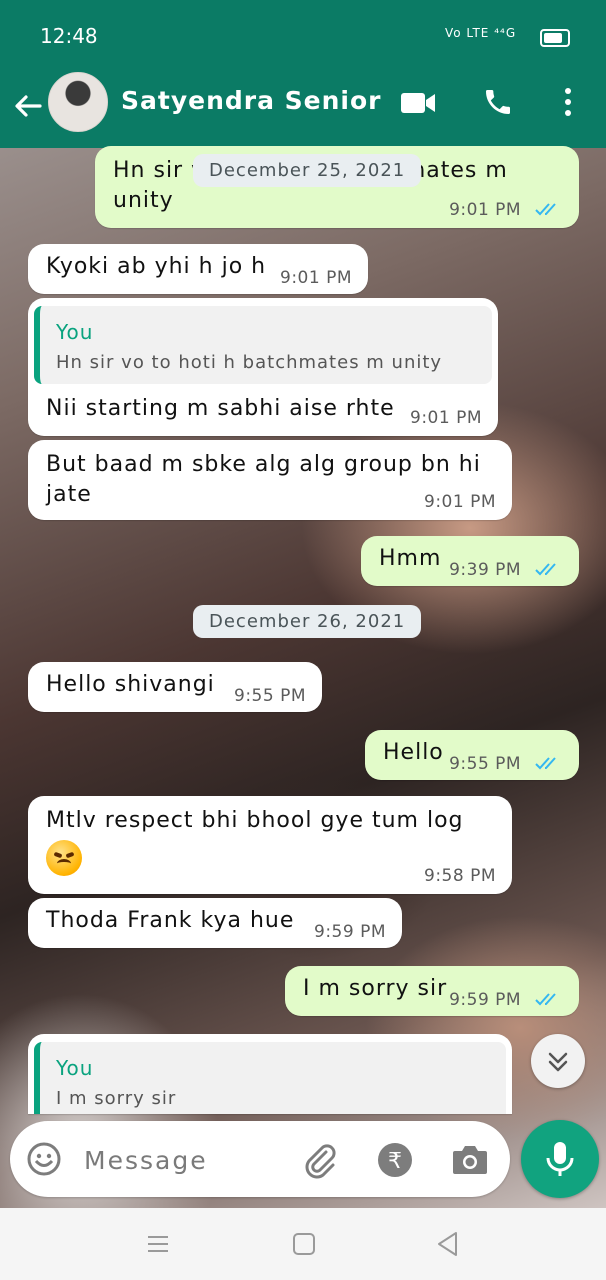  I want to click on scroll-to-bottom-button, so click(558, 1061).